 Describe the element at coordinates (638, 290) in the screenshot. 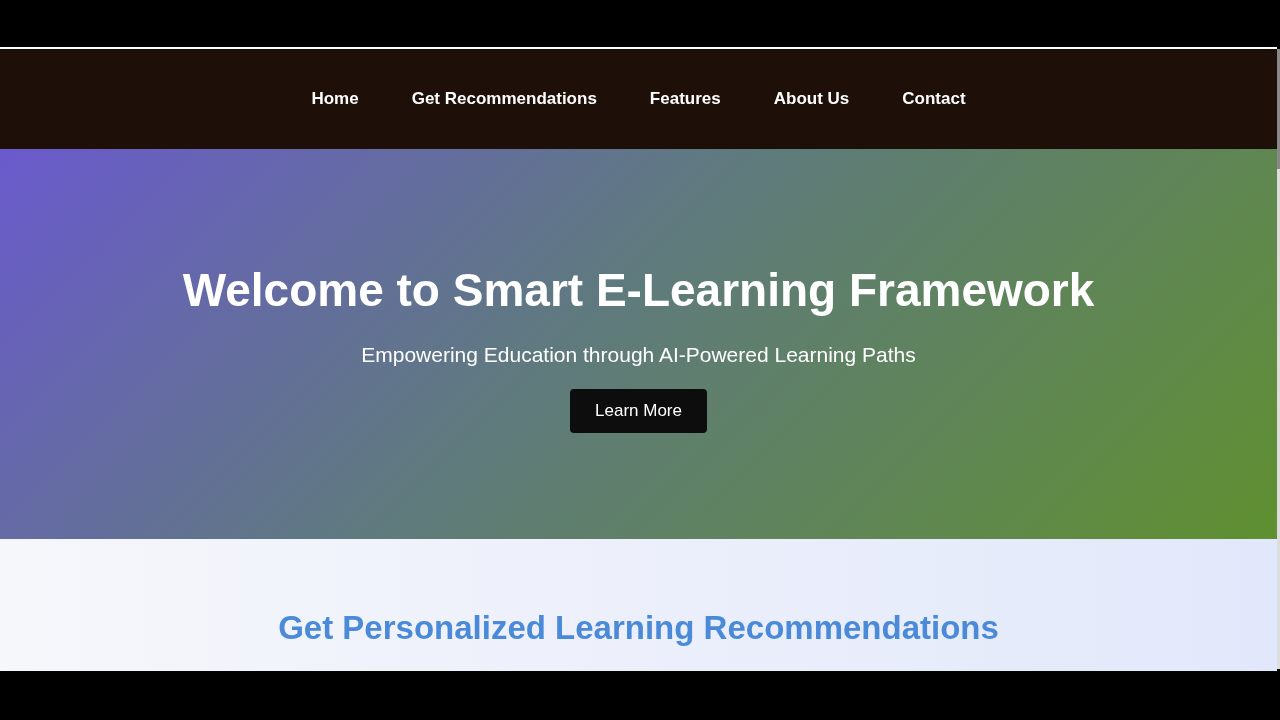

I see `hero-title: Welcome to Smart E-Learning Framework` at that location.